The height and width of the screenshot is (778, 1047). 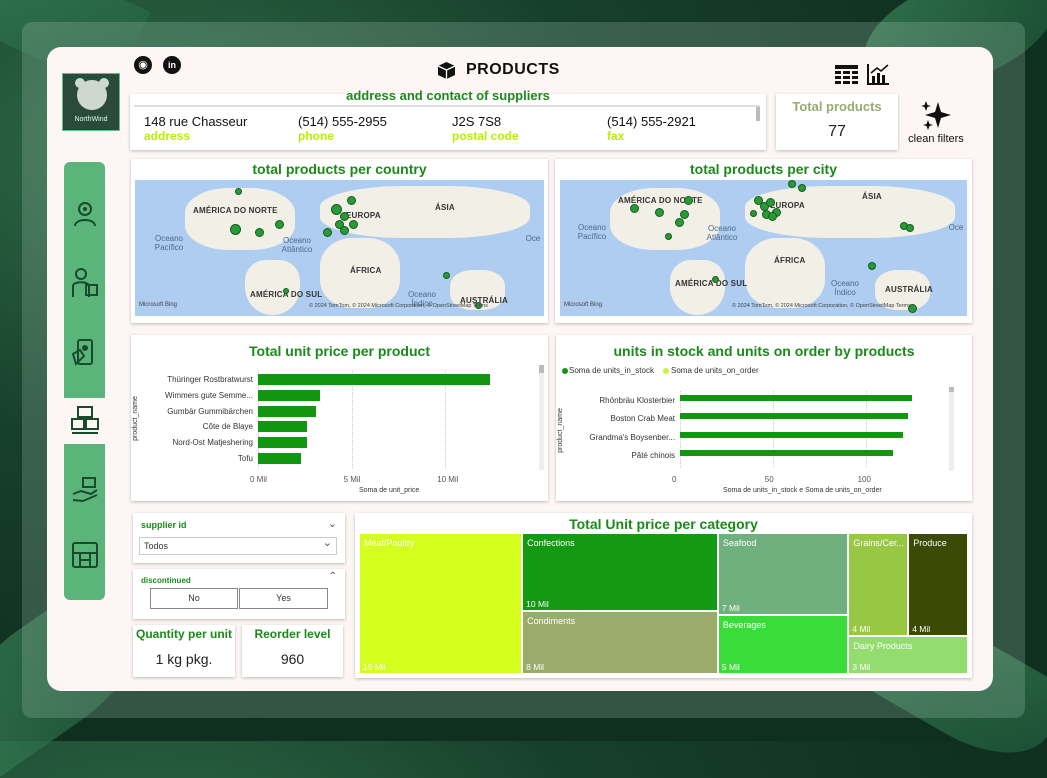 What do you see at coordinates (878, 584) in the screenshot?
I see `treemap-tile: Grains/Cer... 4 Mil` at bounding box center [878, 584].